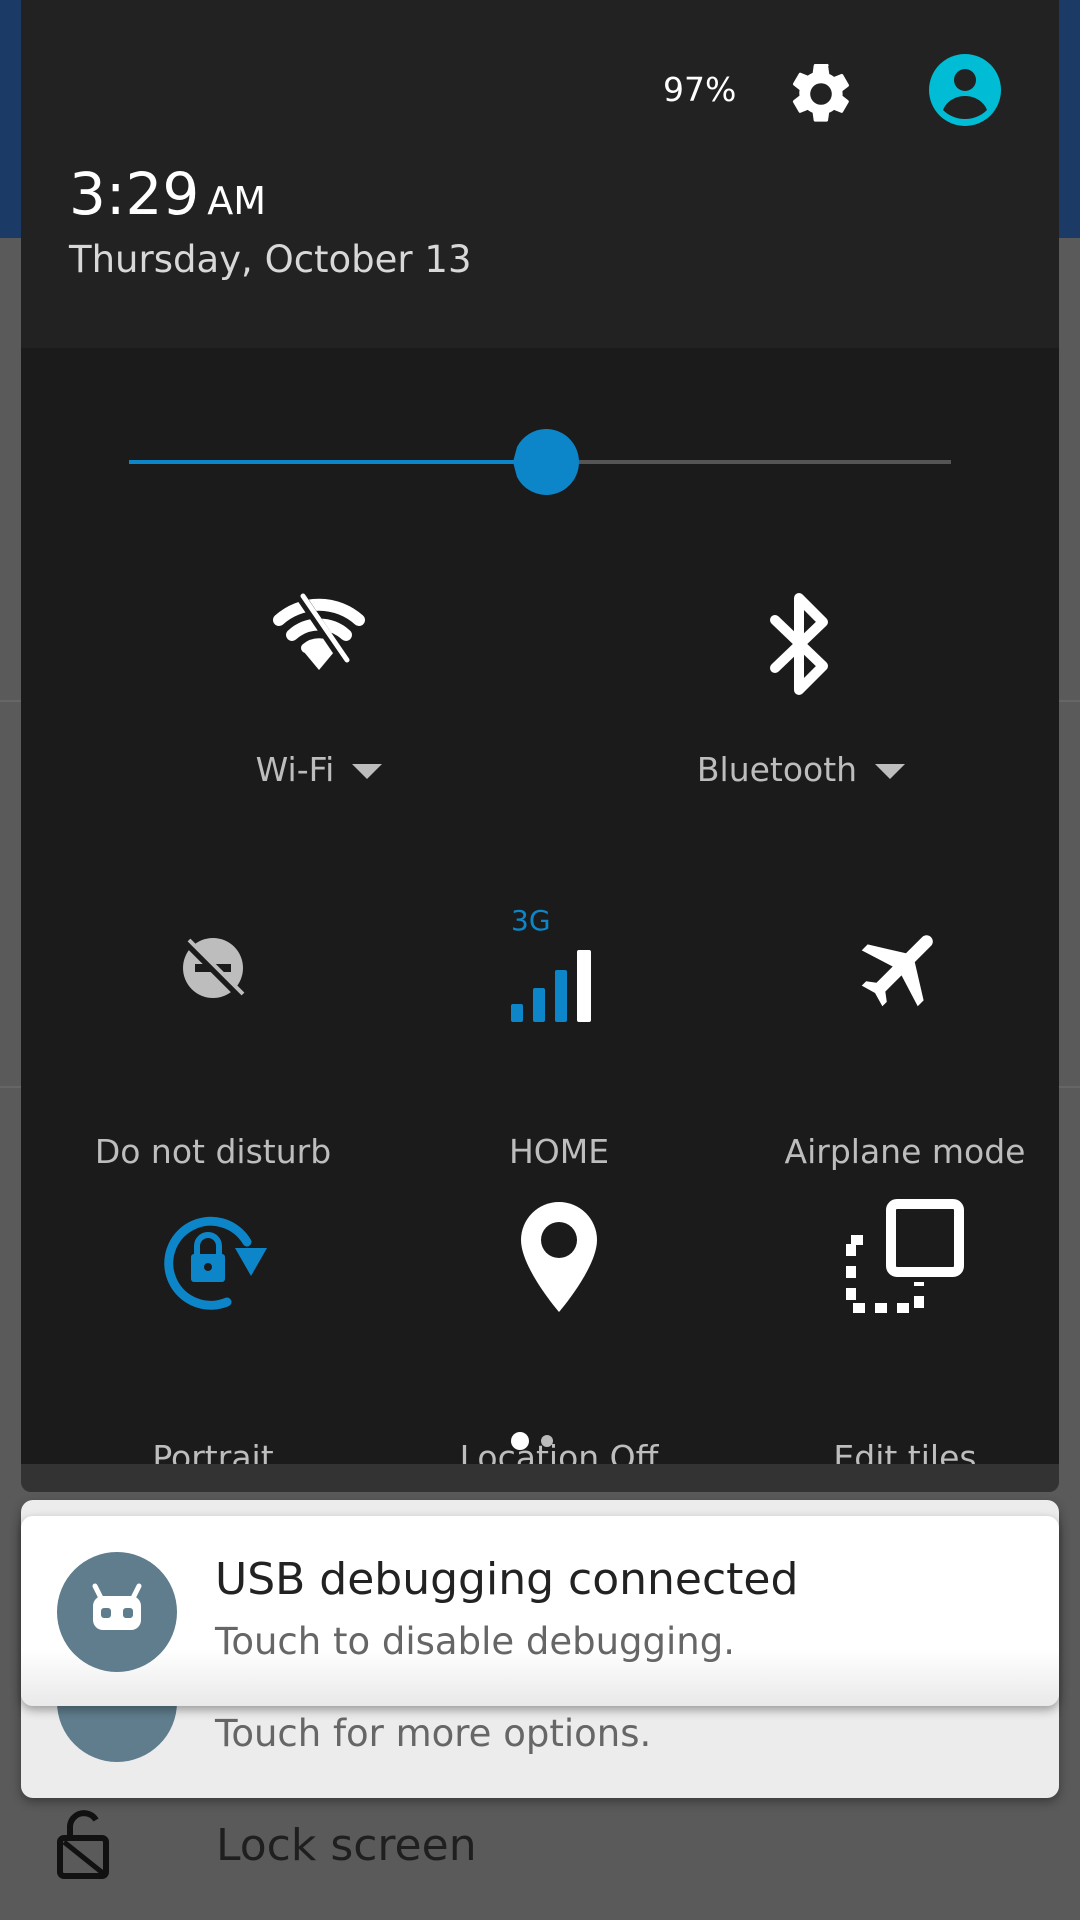  Describe the element at coordinates (801, 700) in the screenshot. I see `tile-bluetooth: Bluetooth` at that location.